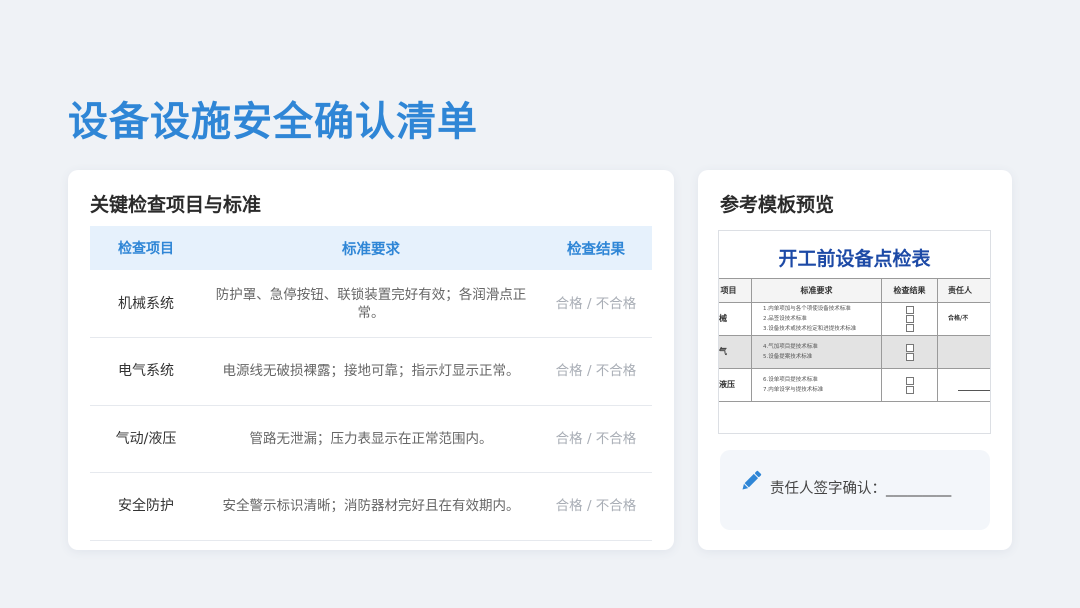 The image size is (1080, 608). What do you see at coordinates (790, 347) in the screenshot?
I see `preview-line: 4.气加项目提技术标准` at bounding box center [790, 347].